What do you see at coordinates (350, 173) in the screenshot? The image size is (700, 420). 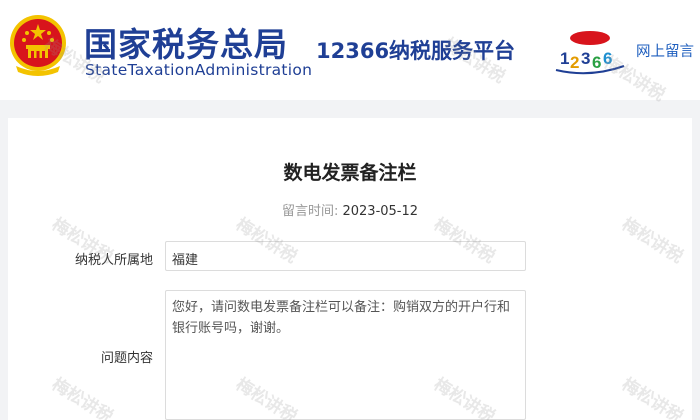 I see `page-title: 数电发票备注栏` at bounding box center [350, 173].